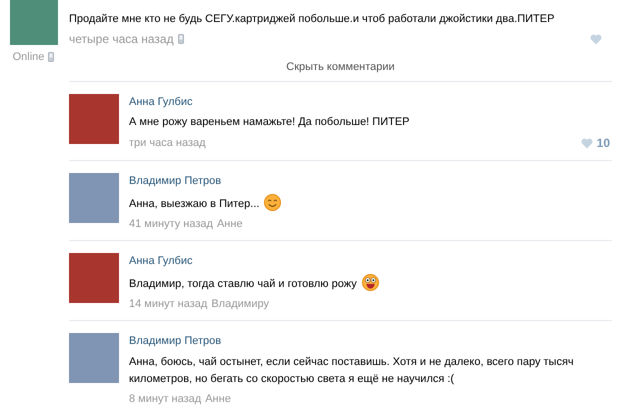  I want to click on comment-time: 41 минуту назад, so click(171, 224).